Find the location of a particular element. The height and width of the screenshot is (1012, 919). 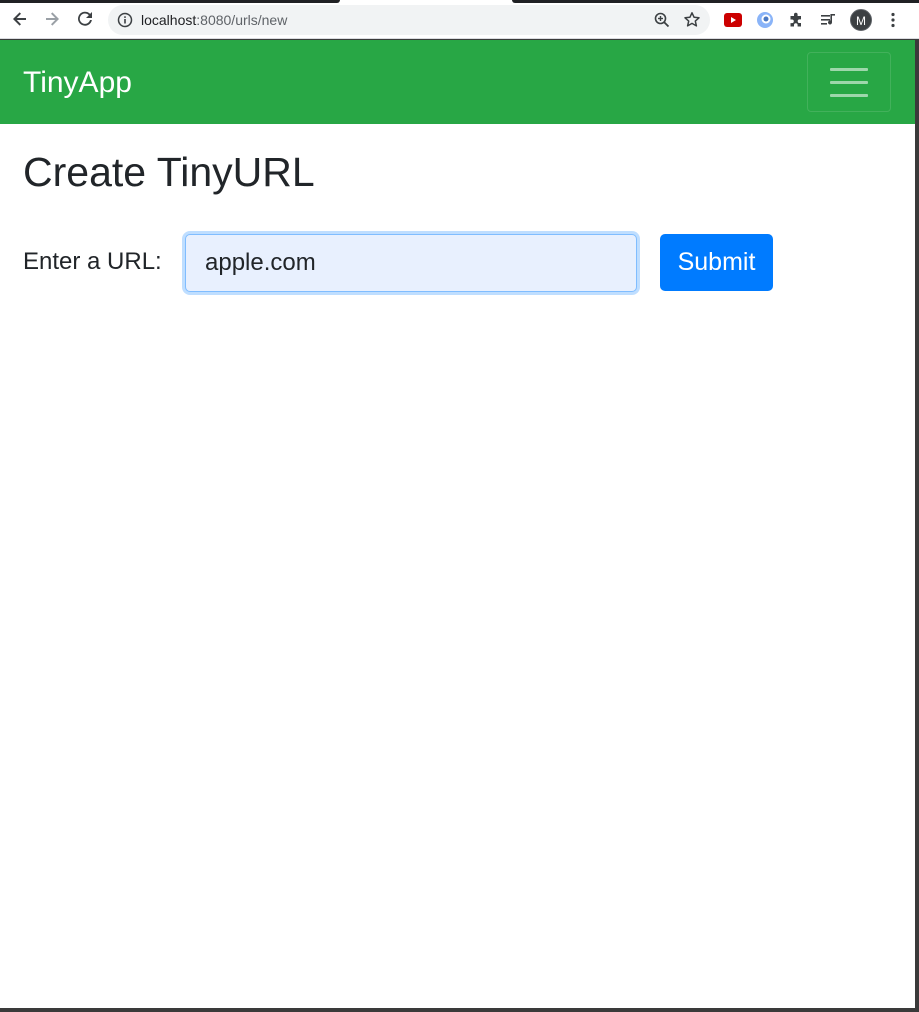

reload-button is located at coordinates (85, 19).